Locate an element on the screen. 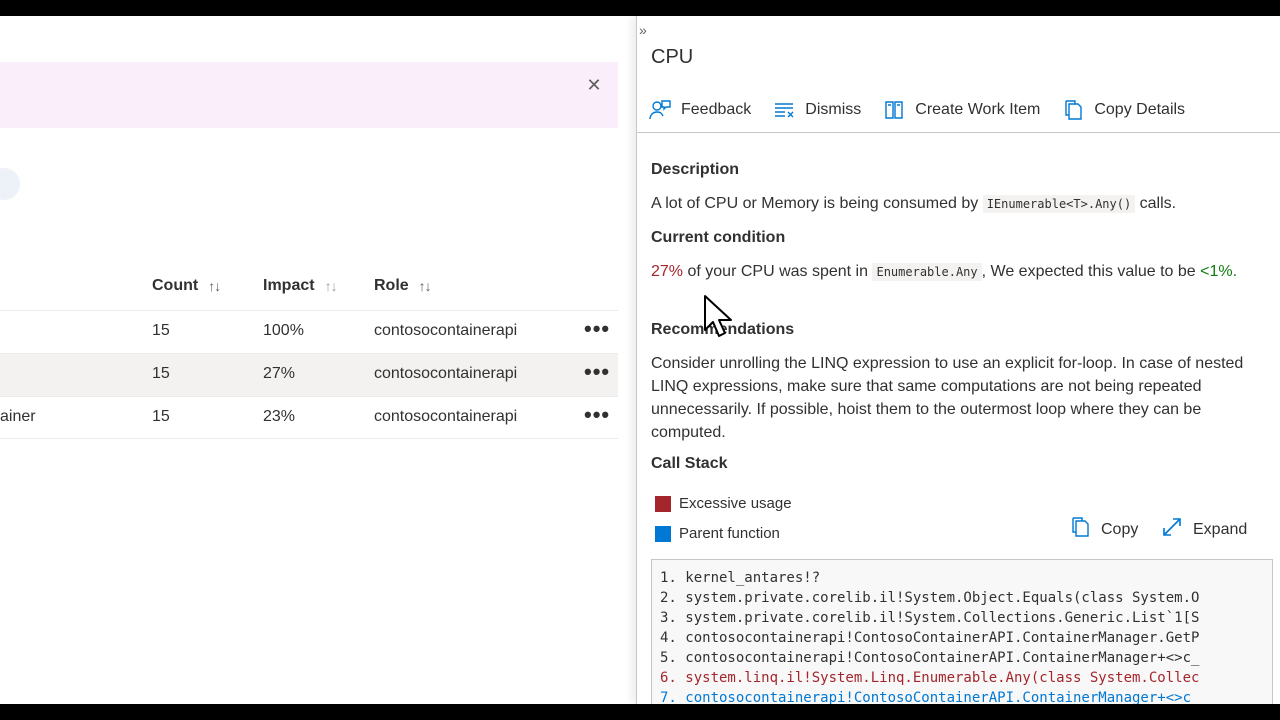 The height and width of the screenshot is (720, 1280). column-header-count: Count ↑↓ is located at coordinates (186, 286).